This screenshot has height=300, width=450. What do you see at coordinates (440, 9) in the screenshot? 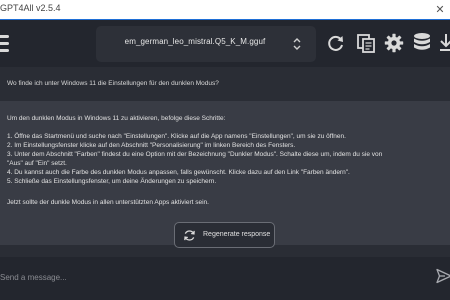
I see `window-close-button: ✕` at bounding box center [440, 9].